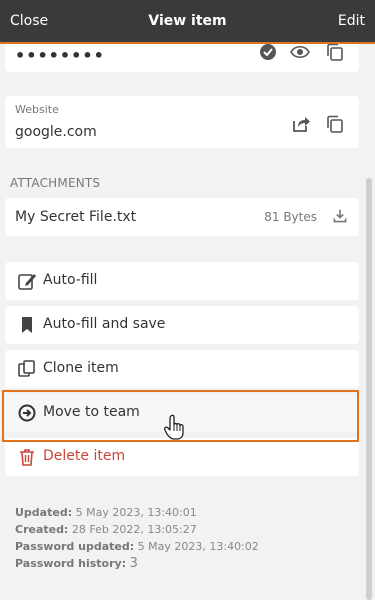  What do you see at coordinates (27, 413) in the screenshot?
I see `arrow-circle-right-icon` at bounding box center [27, 413].